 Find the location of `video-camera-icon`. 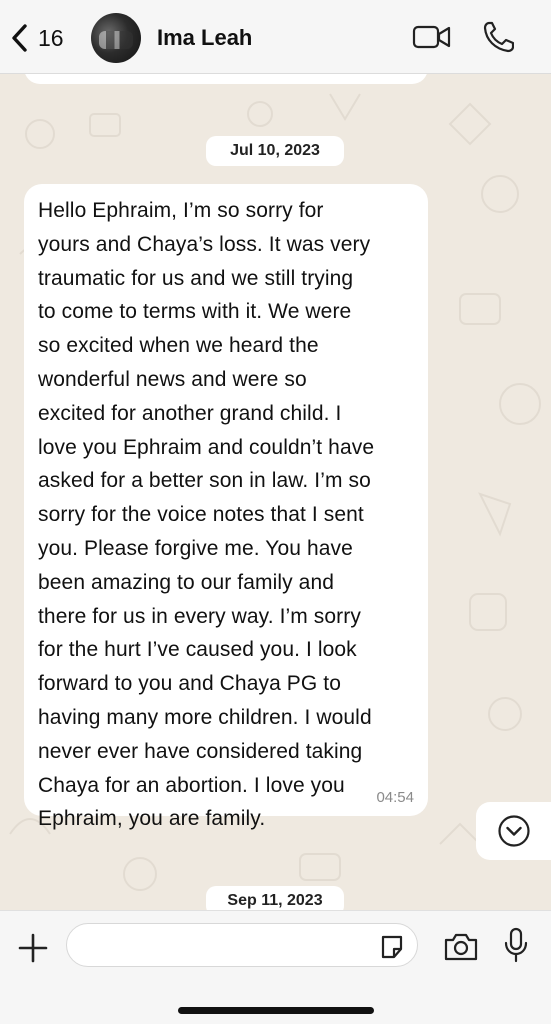

video-camera-icon is located at coordinates (431, 37).